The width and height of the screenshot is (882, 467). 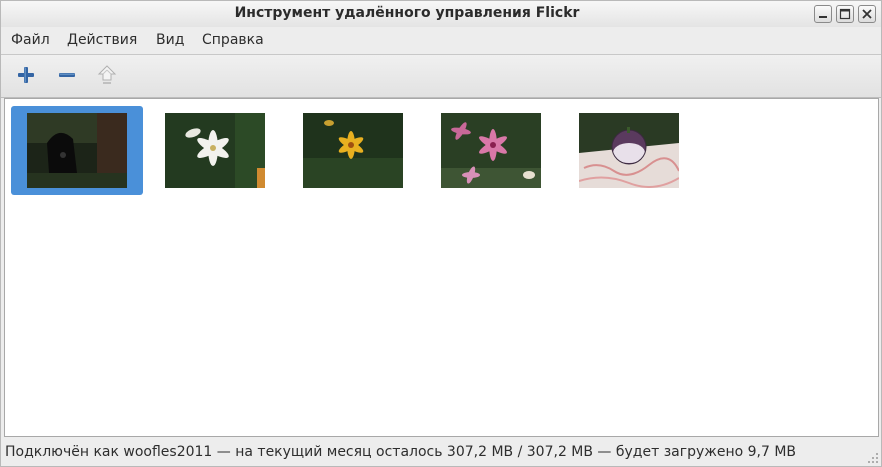 What do you see at coordinates (873, 458) in the screenshot?
I see `resize-grip-icon` at bounding box center [873, 458].